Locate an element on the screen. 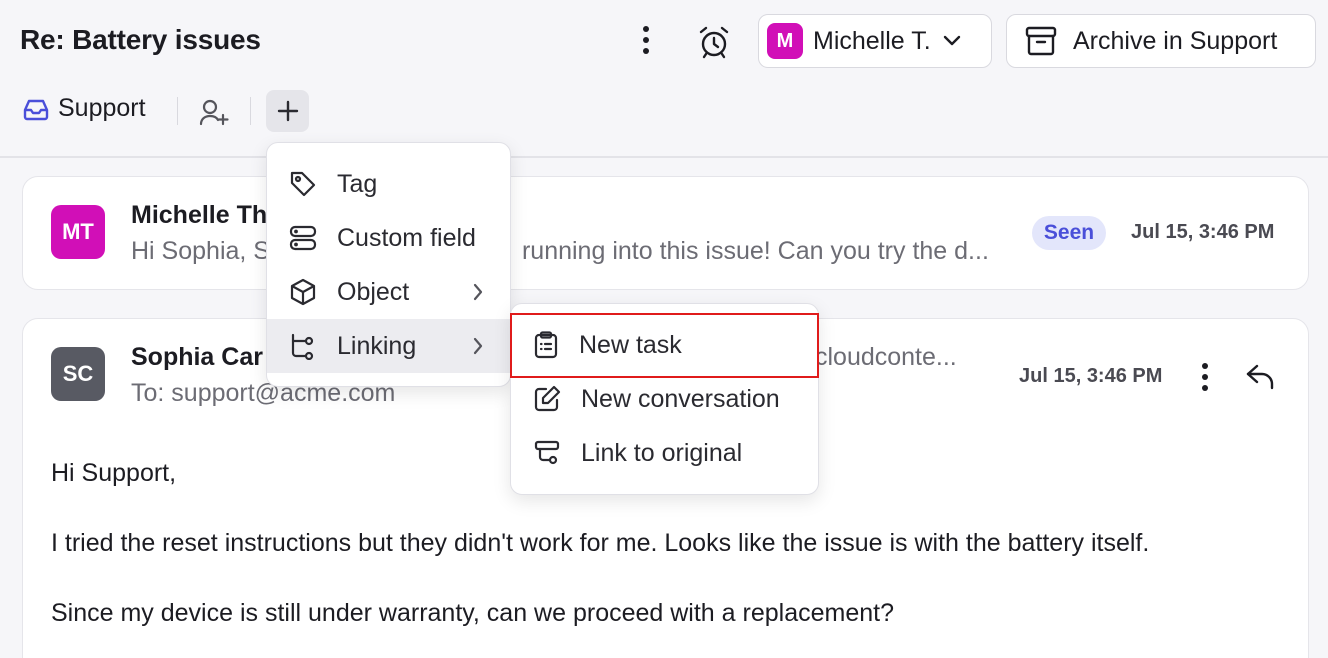 Image resolution: width=1328 pixels, height=658 pixels. chevron-down-icon is located at coordinates (952, 41).